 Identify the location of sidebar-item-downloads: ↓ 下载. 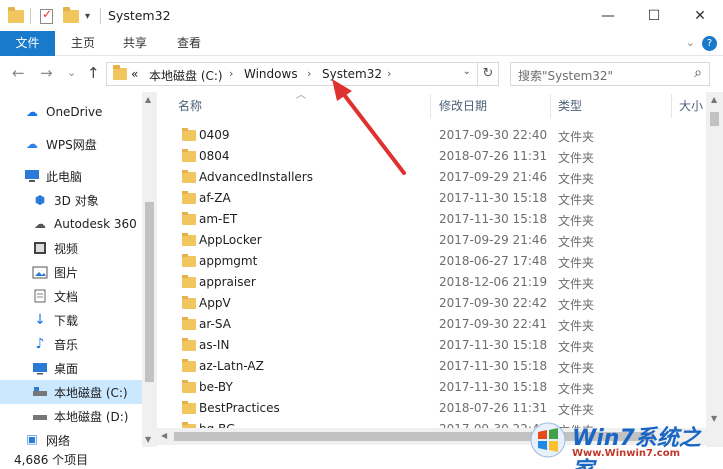
(71, 320).